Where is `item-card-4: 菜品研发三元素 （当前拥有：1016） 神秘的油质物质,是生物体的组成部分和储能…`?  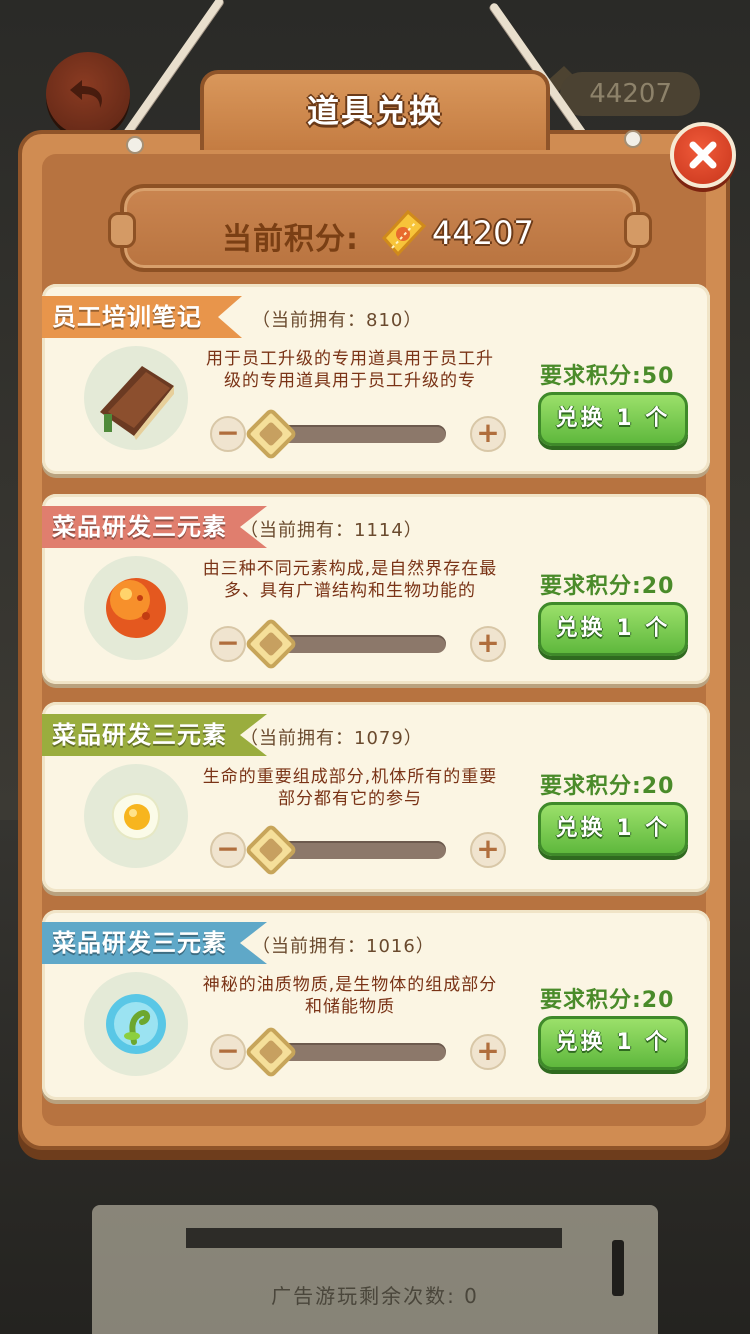 item-card-4: 菜品研发三元素 （当前拥有：1016） 神秘的油质物质,是生物体的组成部分和储能… is located at coordinates (376, 1005).